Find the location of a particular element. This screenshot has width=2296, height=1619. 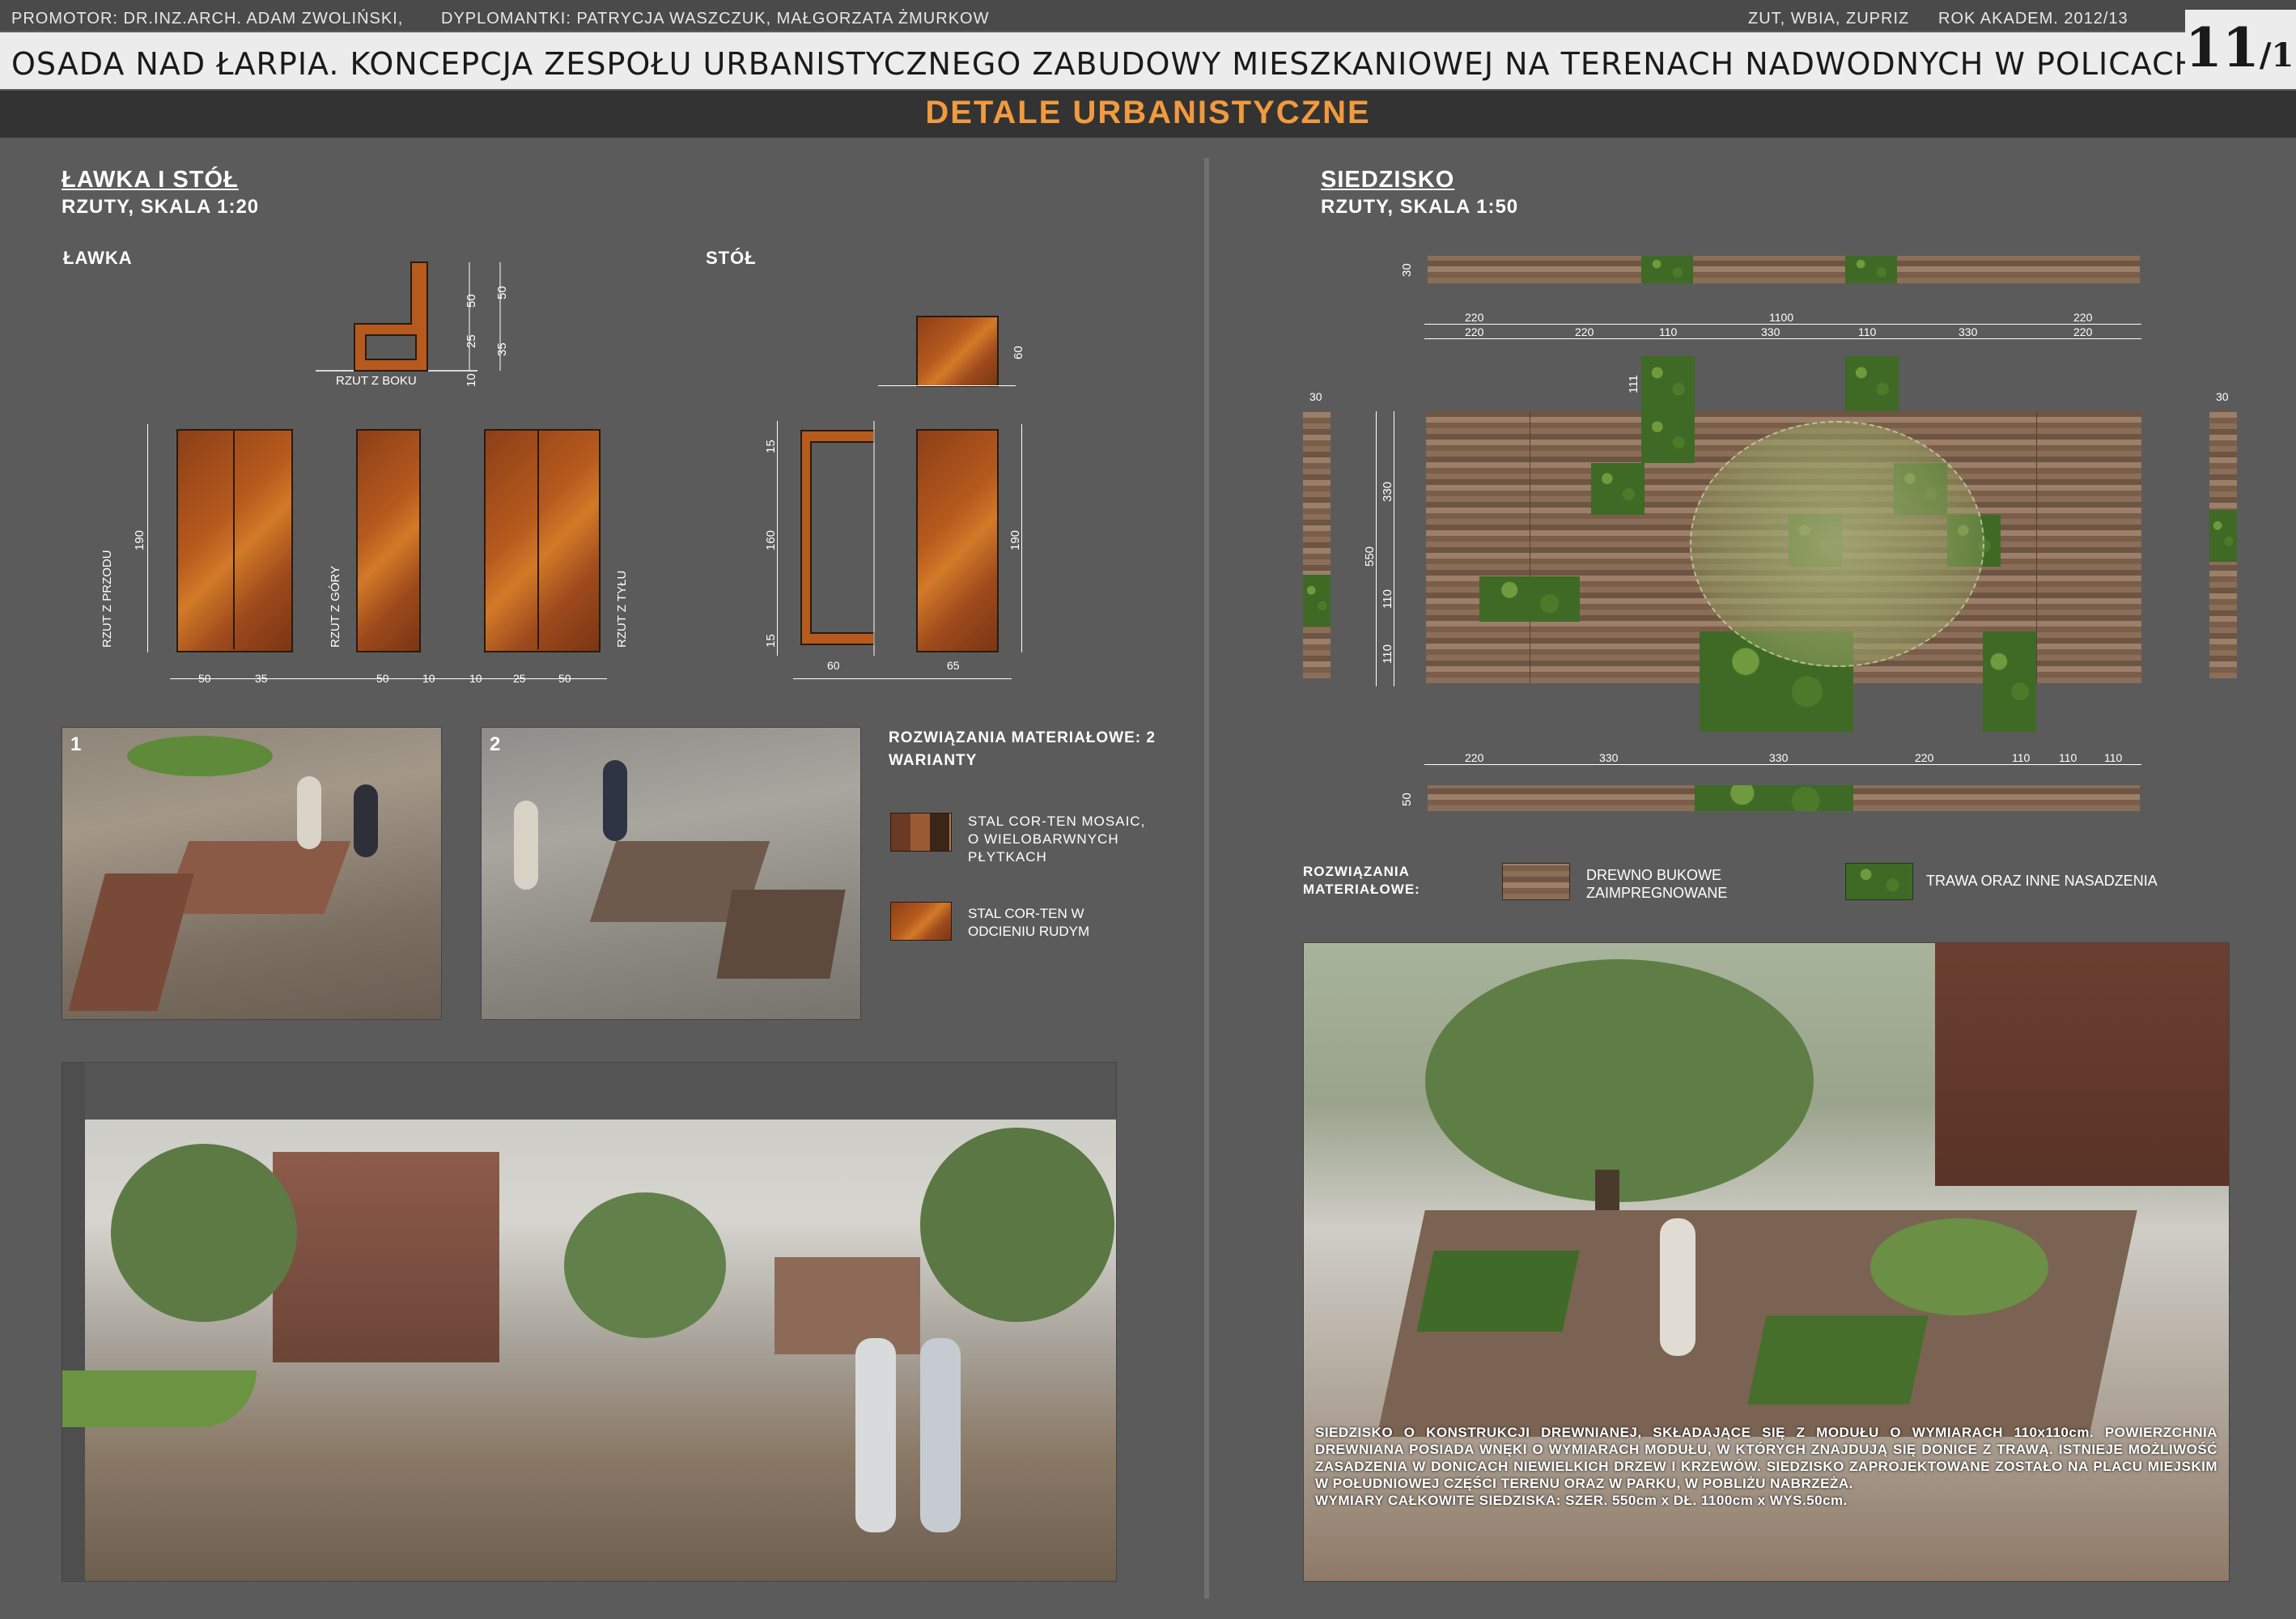

table-top-view is located at coordinates (957, 540).